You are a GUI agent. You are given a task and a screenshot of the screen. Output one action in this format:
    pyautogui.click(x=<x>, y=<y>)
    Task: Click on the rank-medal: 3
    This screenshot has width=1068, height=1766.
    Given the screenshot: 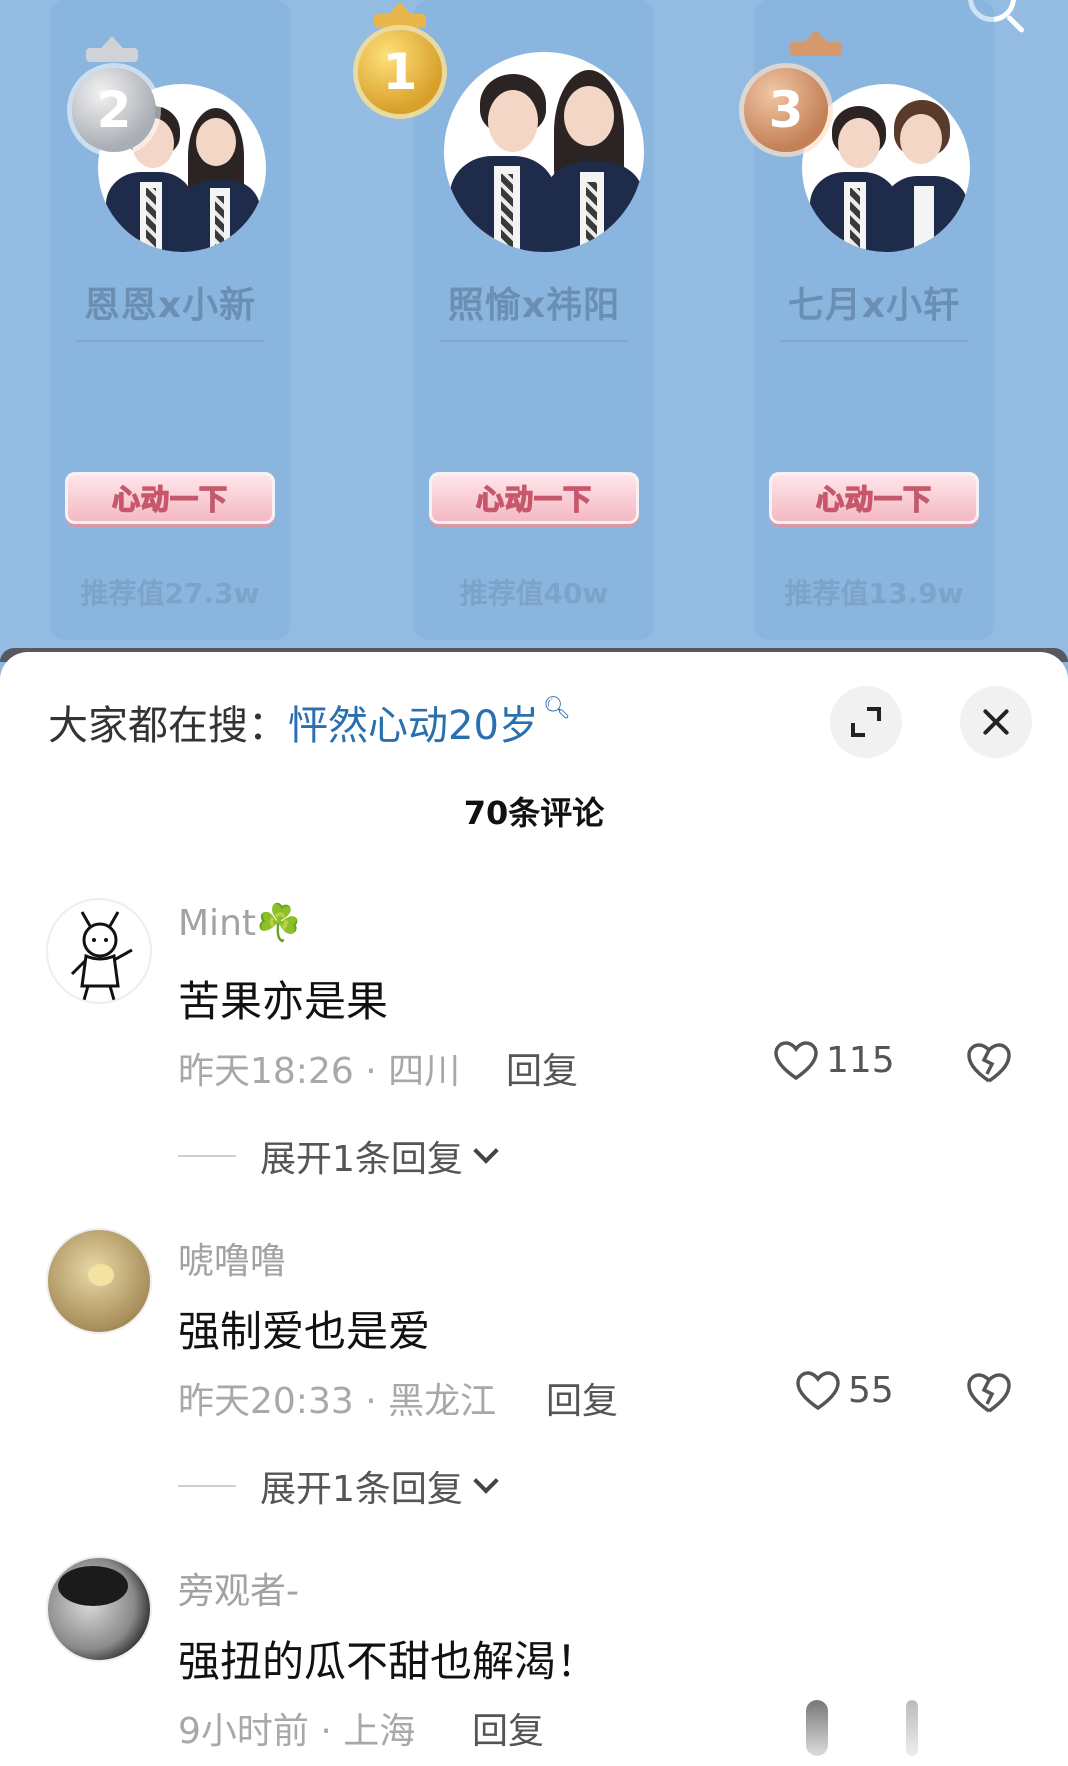 What is the action you would take?
    pyautogui.click(x=786, y=110)
    